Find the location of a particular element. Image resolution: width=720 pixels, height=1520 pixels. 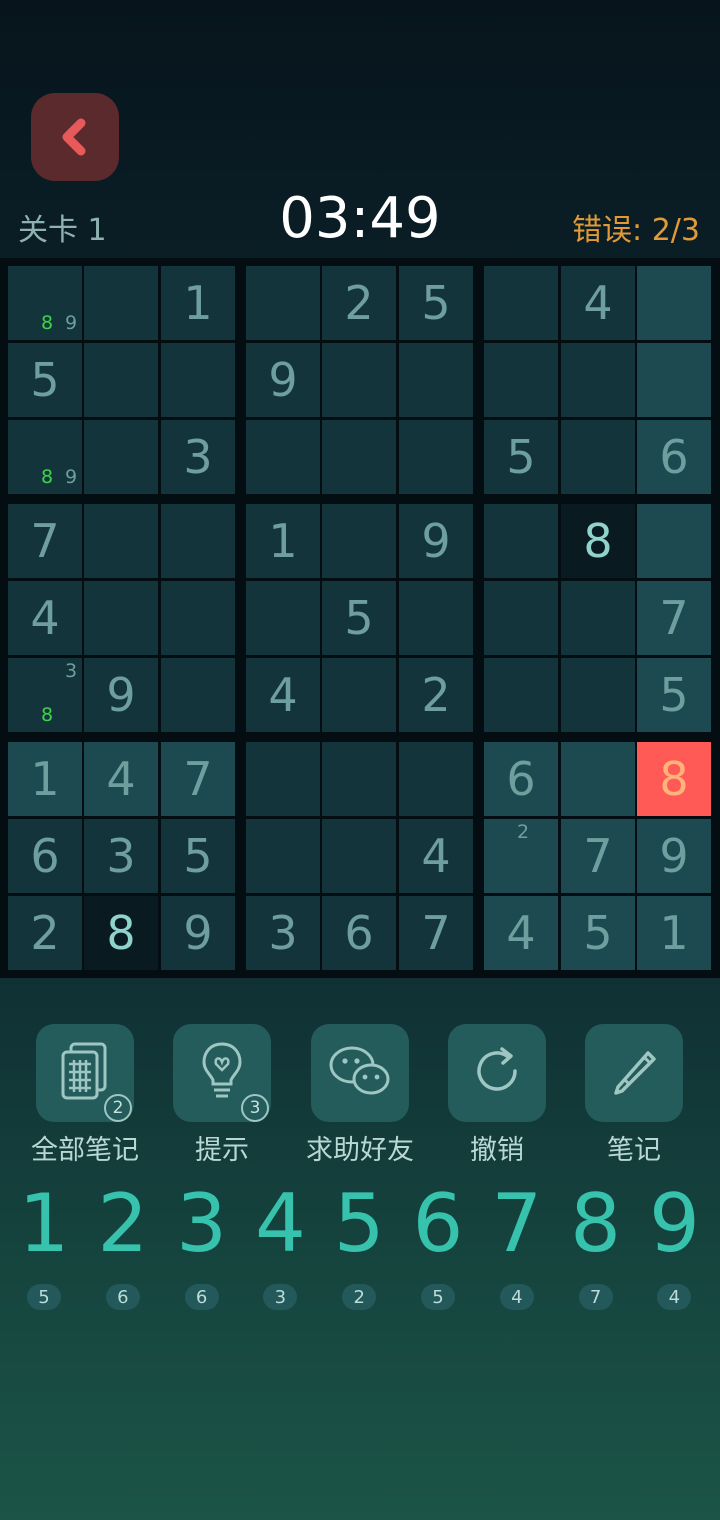

tool-wechat: 求助好友 is located at coordinates (360, 1095).